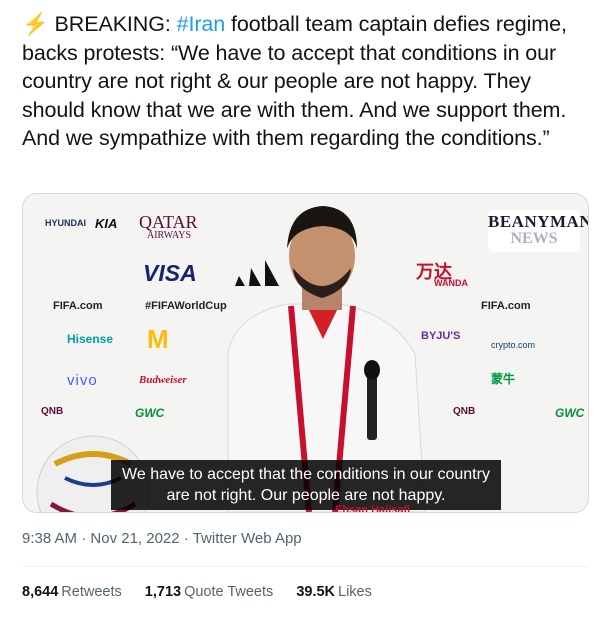  Describe the element at coordinates (305, 566) in the screenshot. I see `divider-top` at that location.